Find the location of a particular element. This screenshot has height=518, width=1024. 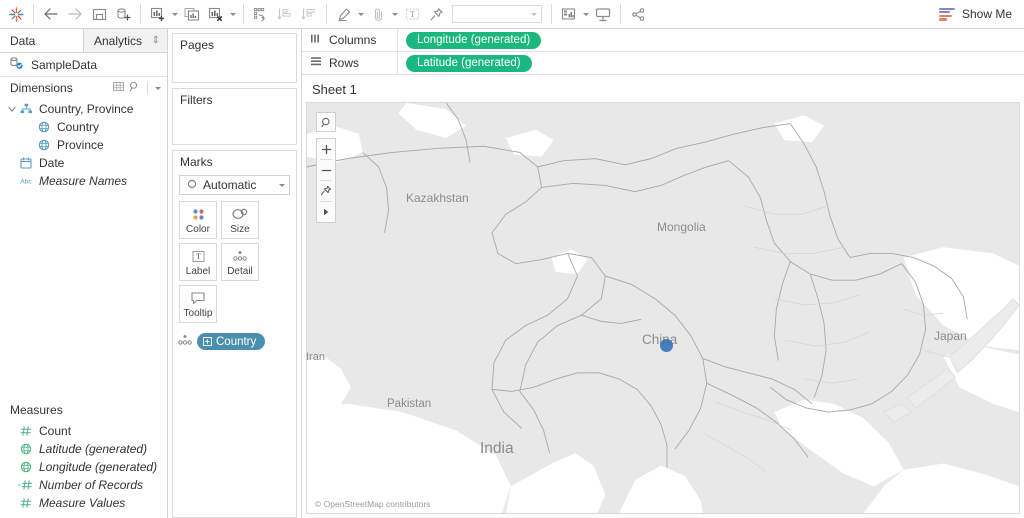

marks-pill-row: Country is located at coordinates (234, 336).